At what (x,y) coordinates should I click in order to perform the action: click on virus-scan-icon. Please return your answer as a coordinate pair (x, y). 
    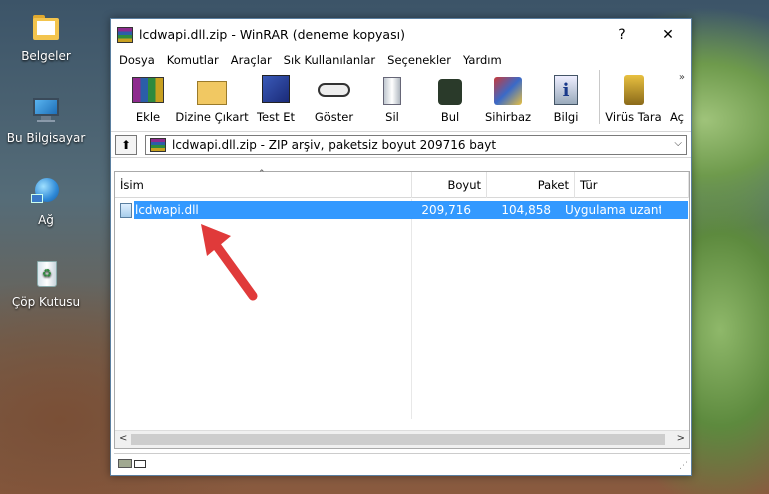
    Looking at the image, I should click on (634, 90).